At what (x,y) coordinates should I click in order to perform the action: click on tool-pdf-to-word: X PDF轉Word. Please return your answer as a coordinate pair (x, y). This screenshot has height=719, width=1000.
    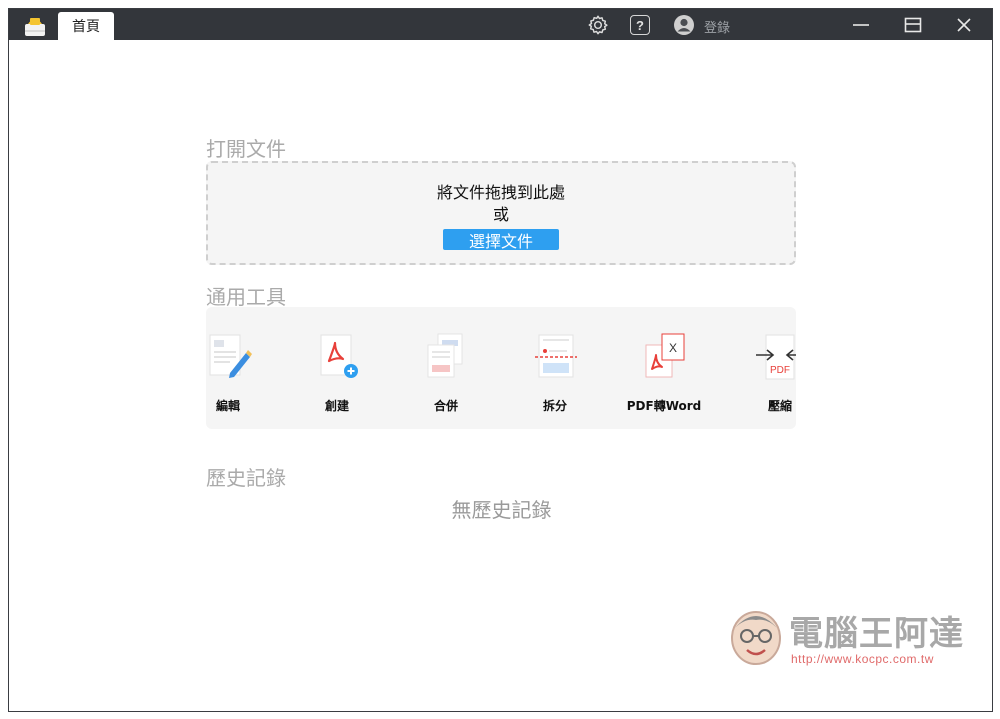
    Looking at the image, I should click on (664, 368).